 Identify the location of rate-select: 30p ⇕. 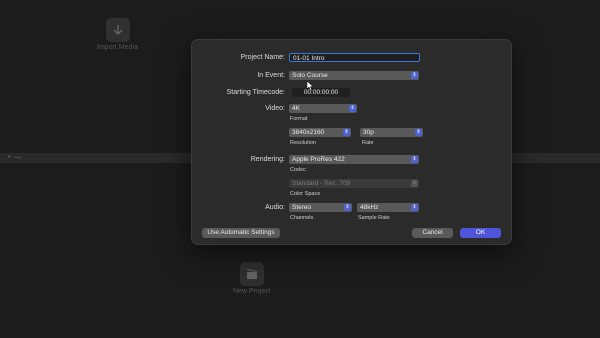
(391, 132).